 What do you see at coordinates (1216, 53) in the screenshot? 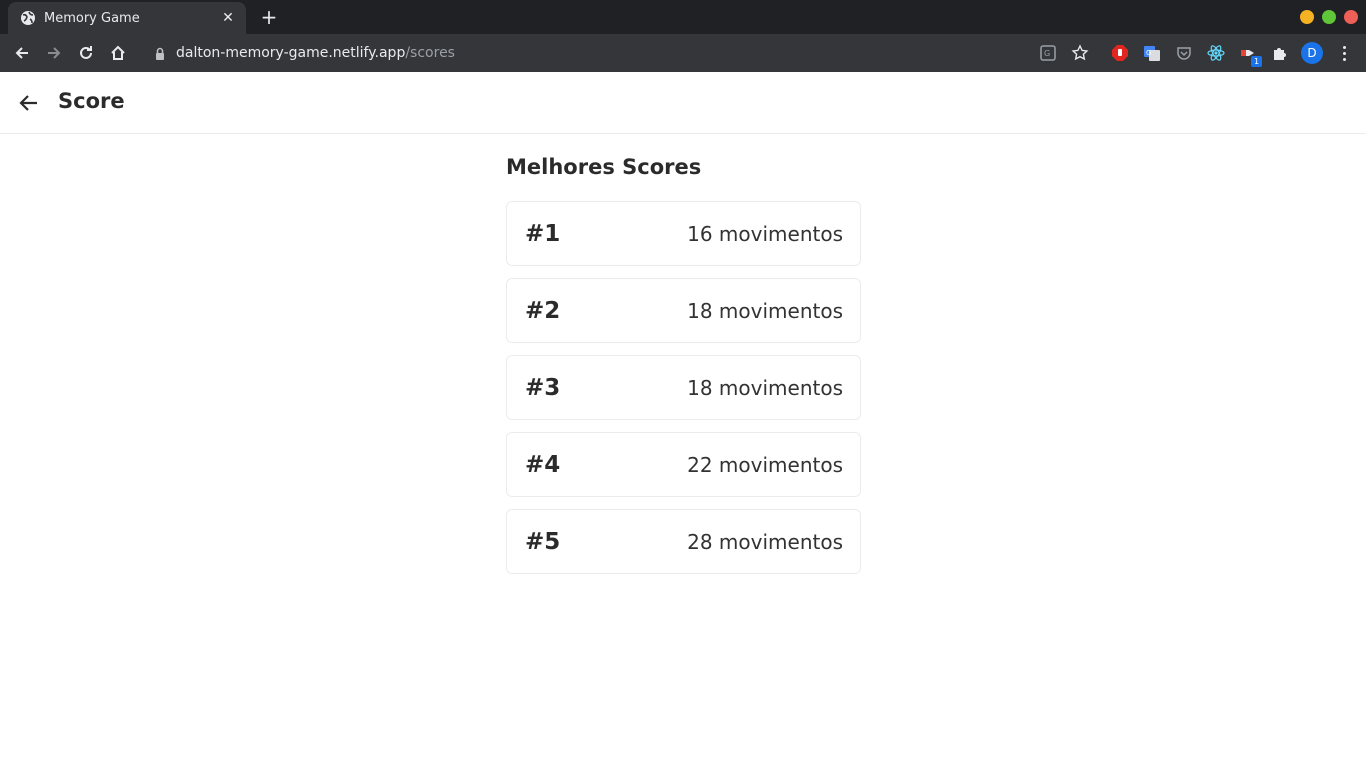
I see `react-devtools-icon` at bounding box center [1216, 53].